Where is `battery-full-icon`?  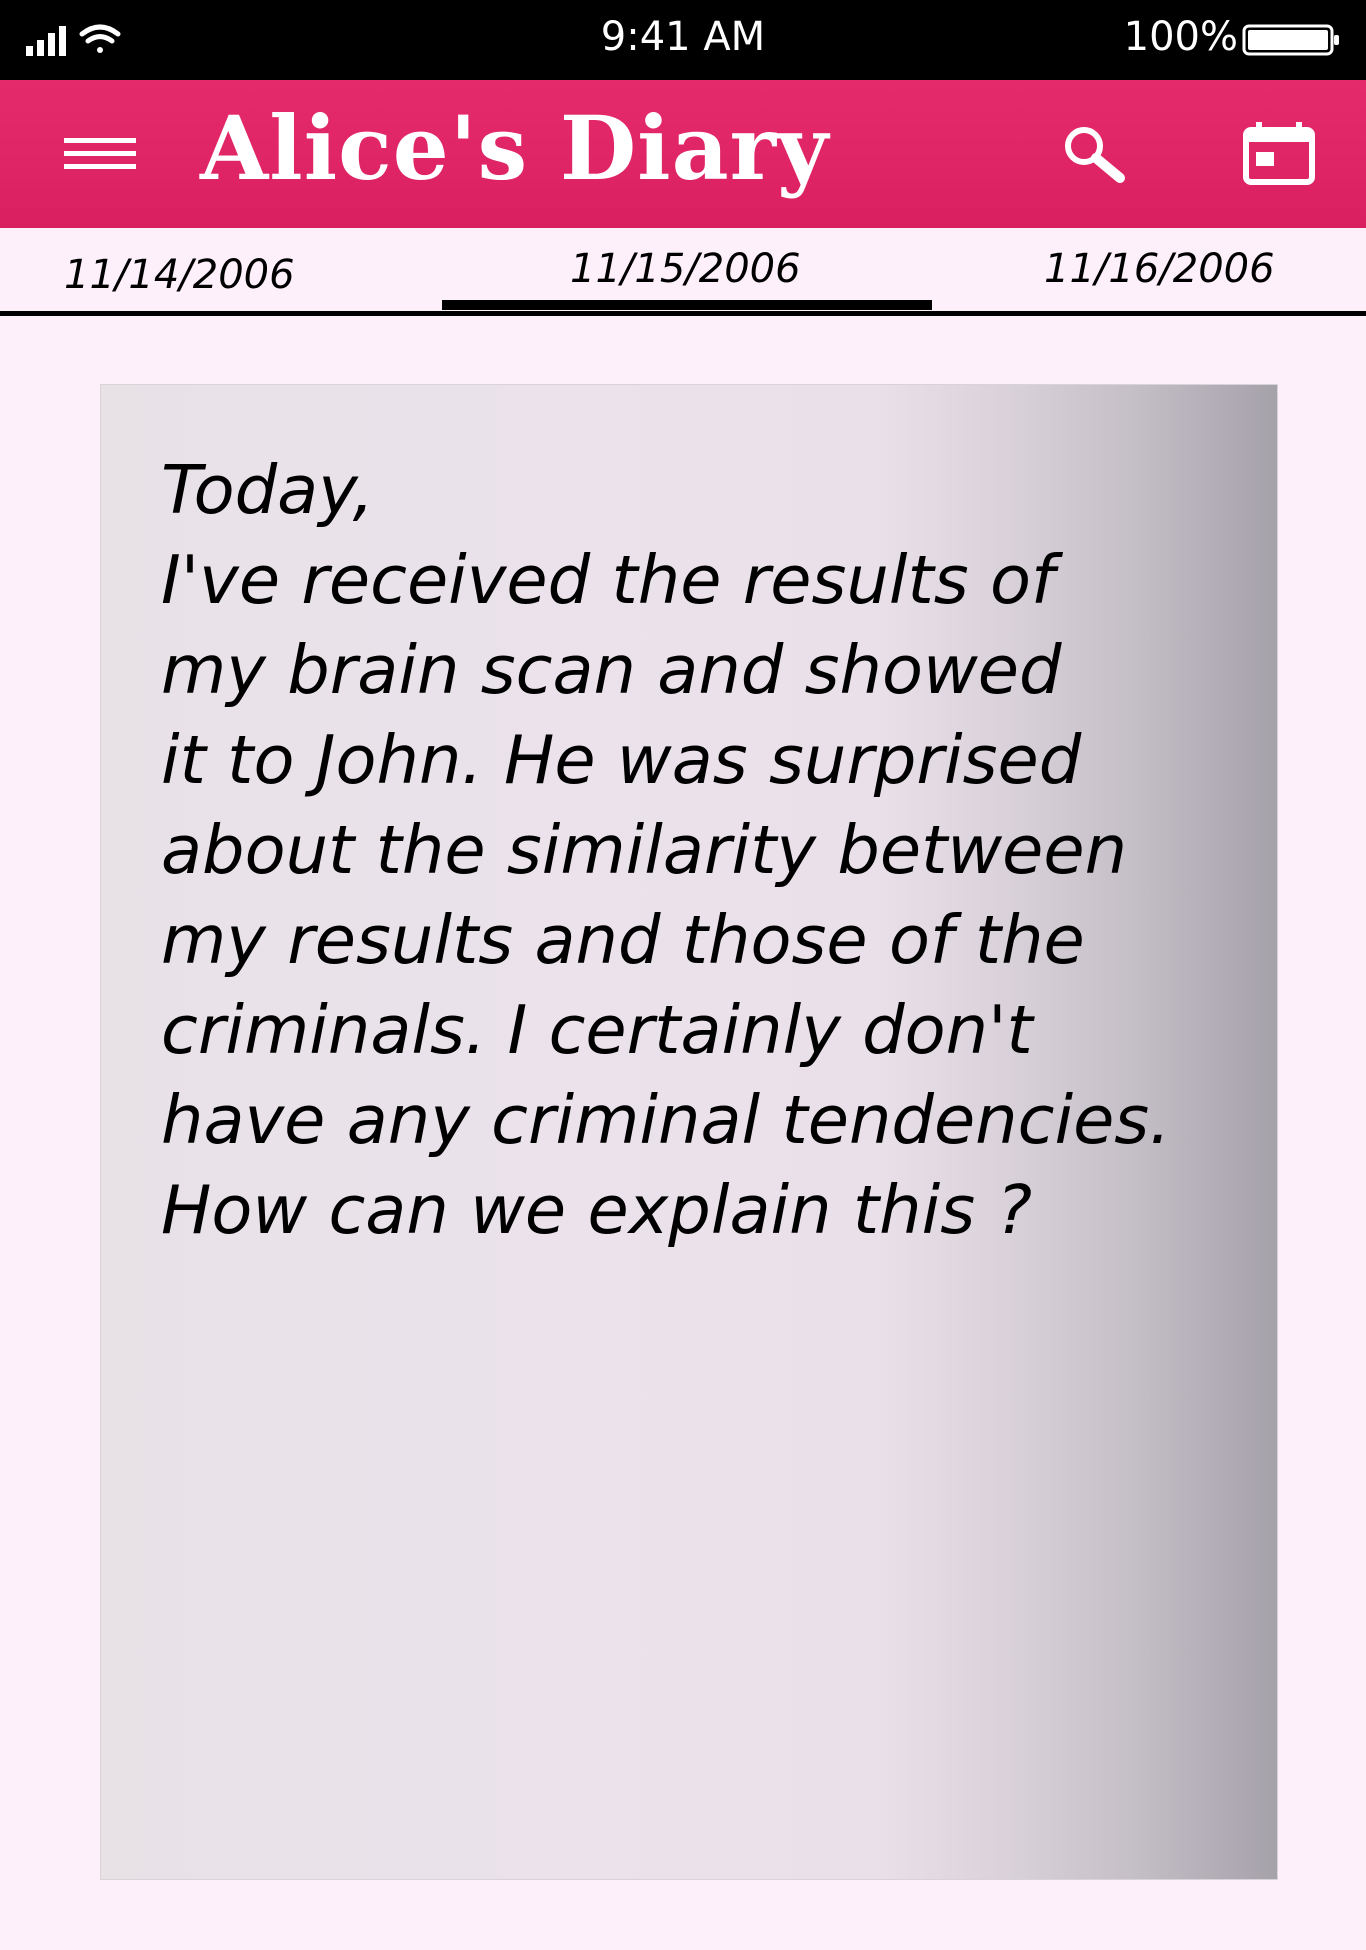
battery-full-icon is located at coordinates (1290, 40).